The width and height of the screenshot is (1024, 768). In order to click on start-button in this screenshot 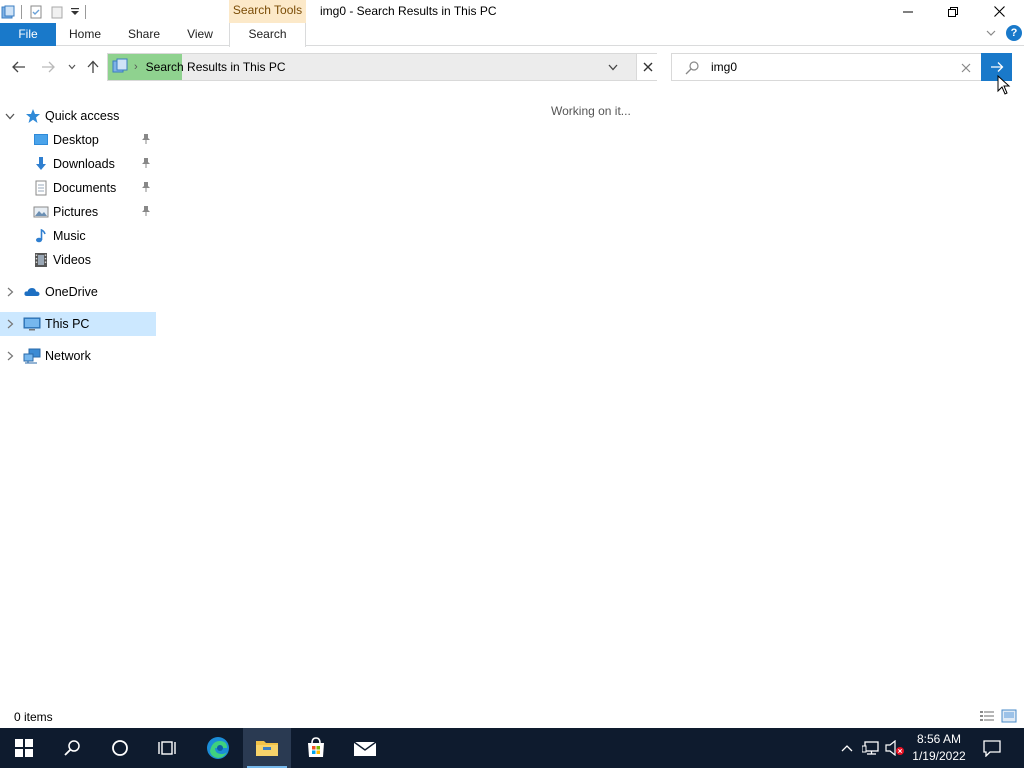, I will do `click(24, 748)`.